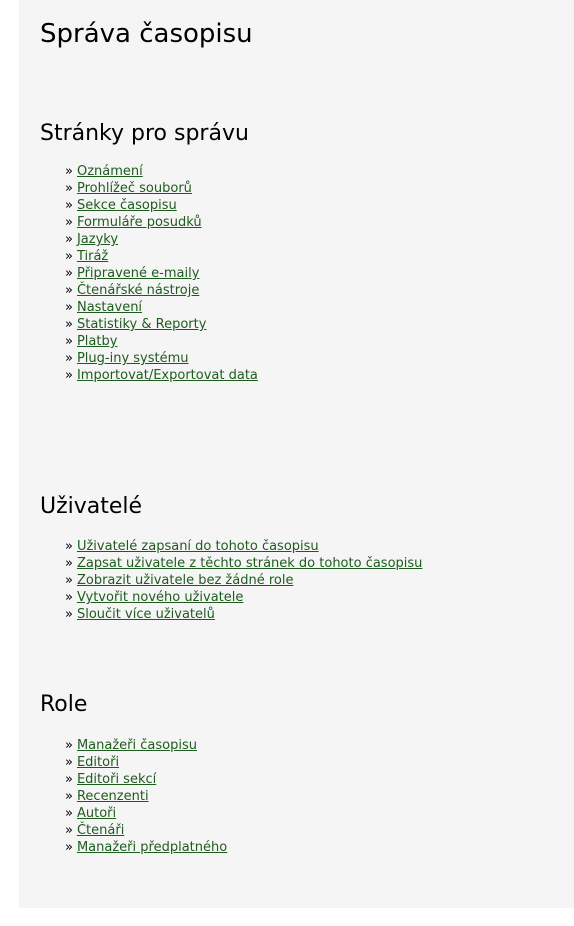  Describe the element at coordinates (146, 830) in the screenshot. I see `list-item: » Čtenáři` at that location.